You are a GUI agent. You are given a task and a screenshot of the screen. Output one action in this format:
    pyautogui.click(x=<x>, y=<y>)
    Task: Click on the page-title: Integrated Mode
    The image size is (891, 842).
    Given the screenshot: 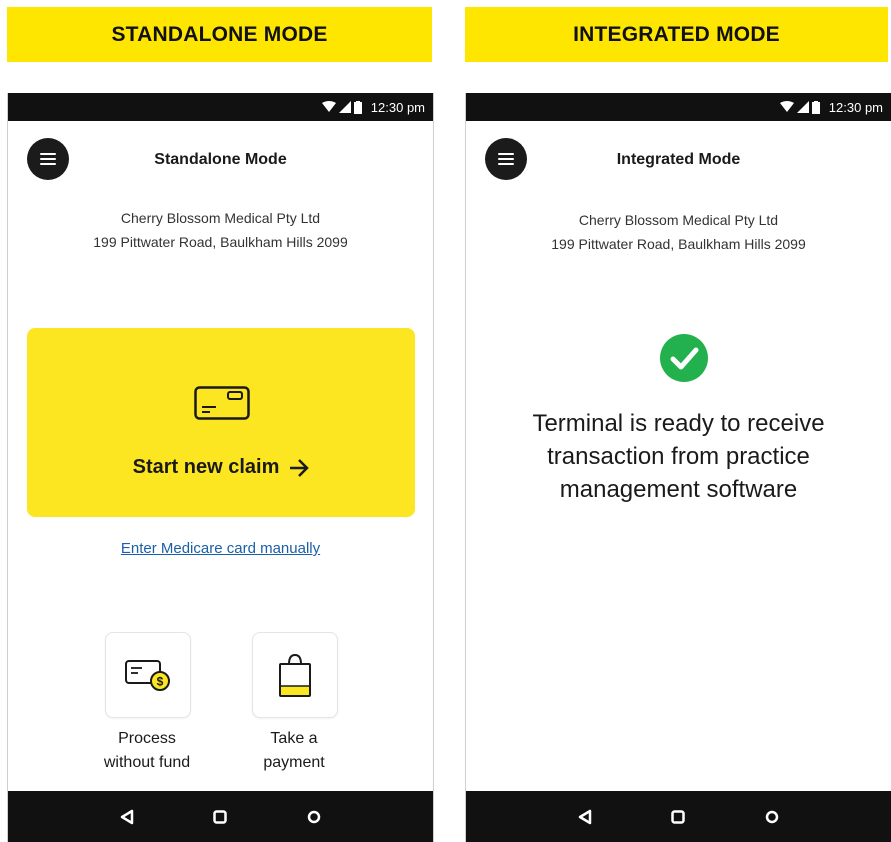 What is the action you would take?
    pyautogui.click(x=678, y=159)
    